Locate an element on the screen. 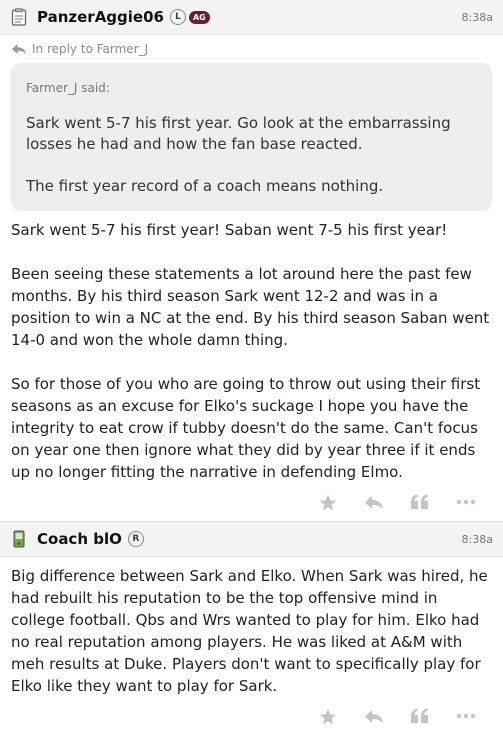 The height and width of the screenshot is (750, 503). post-header: Coach blO R 8:38a is located at coordinates (251, 539).